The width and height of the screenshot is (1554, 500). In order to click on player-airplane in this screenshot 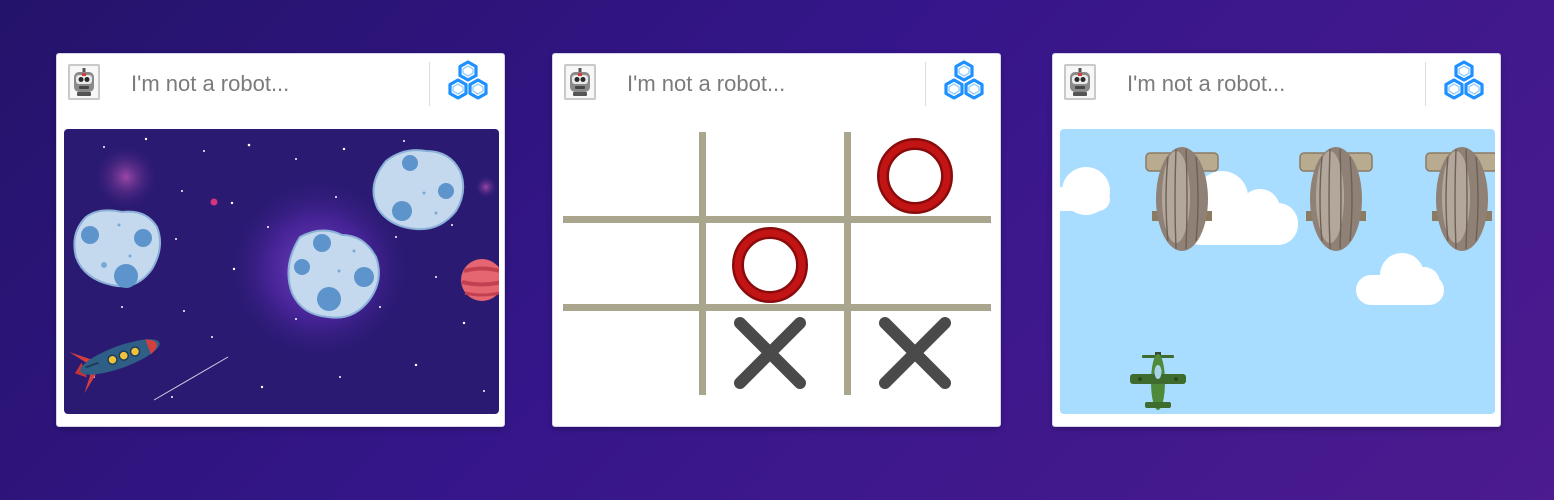, I will do `click(1158, 381)`.